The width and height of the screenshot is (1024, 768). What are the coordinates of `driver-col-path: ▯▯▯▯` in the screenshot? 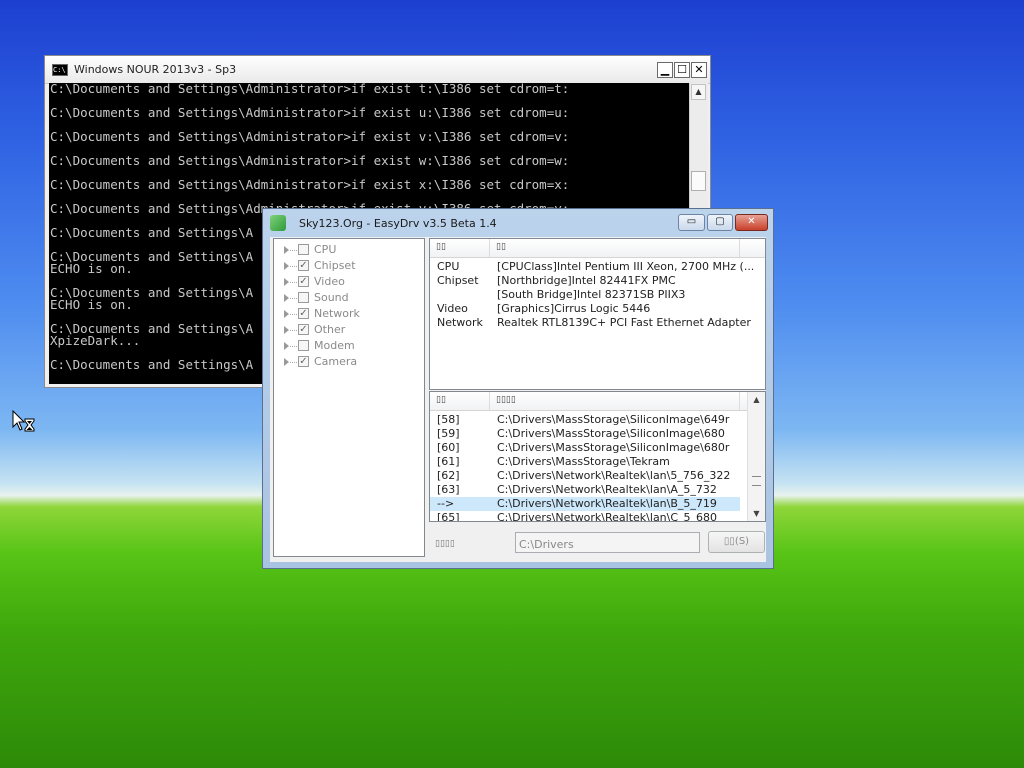 It's located at (615, 401).